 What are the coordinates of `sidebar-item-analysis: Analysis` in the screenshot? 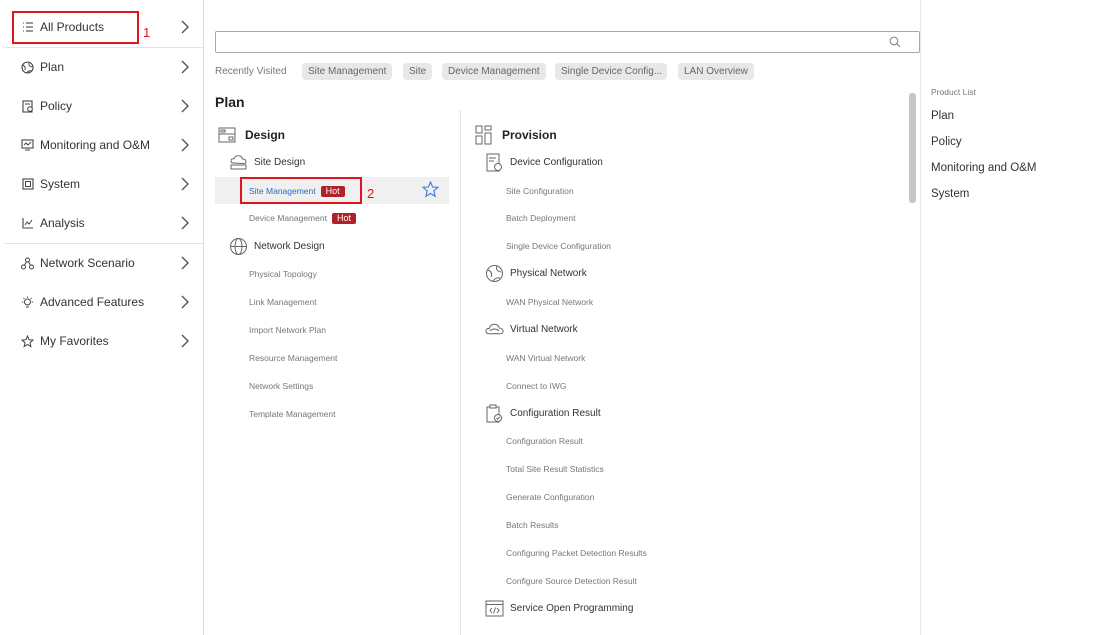 It's located at (101, 223).